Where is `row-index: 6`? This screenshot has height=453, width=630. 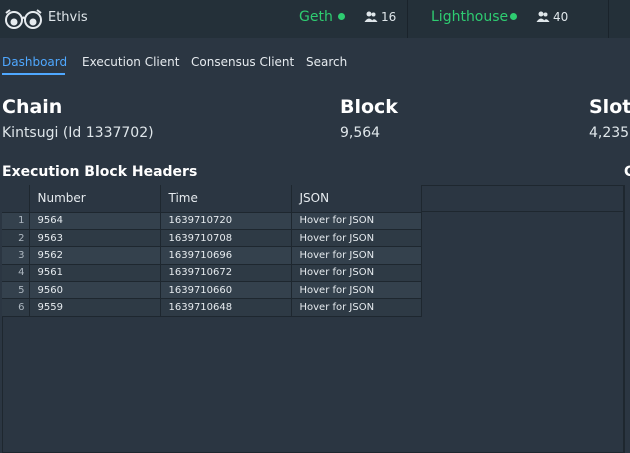
row-index: 6 is located at coordinates (16, 307).